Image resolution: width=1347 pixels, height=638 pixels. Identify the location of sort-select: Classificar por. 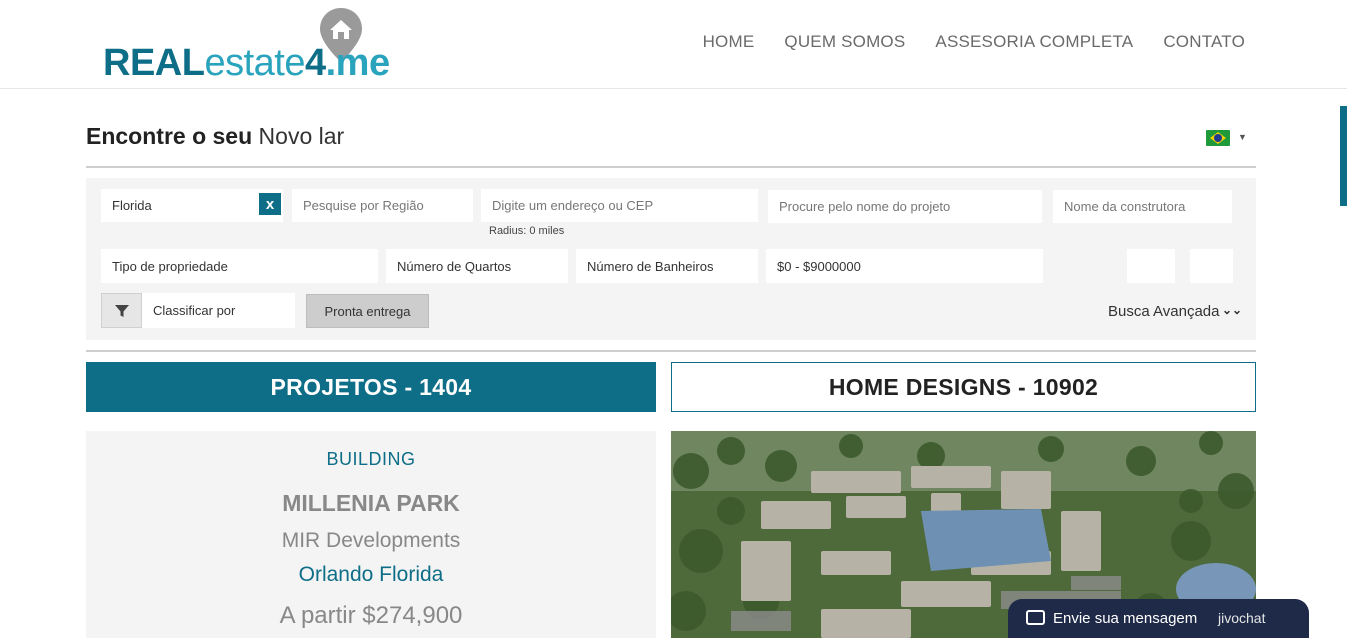
(218, 310).